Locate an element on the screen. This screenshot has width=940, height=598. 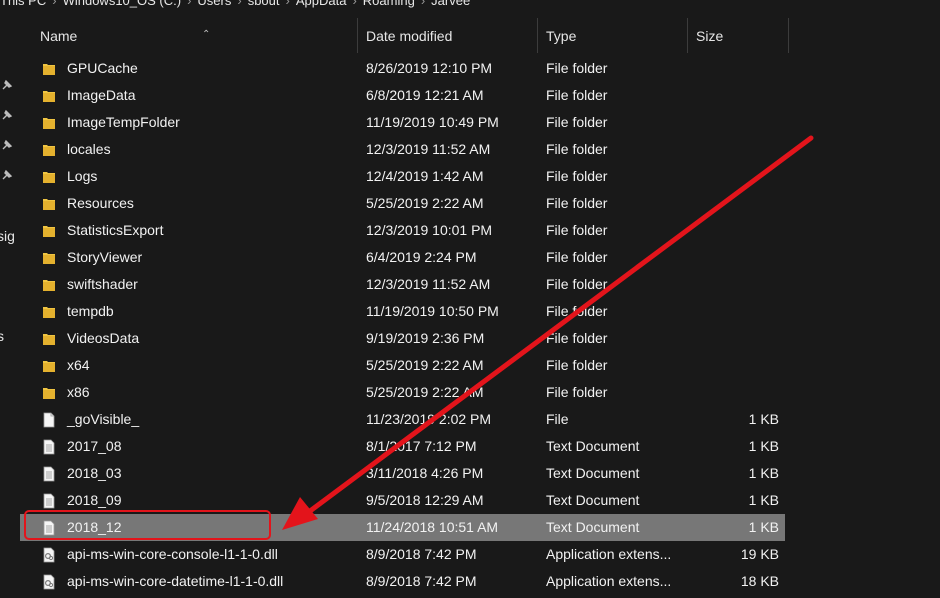
breadcrumb-item: Windows10_OS (C:) is located at coordinates (122, 4).